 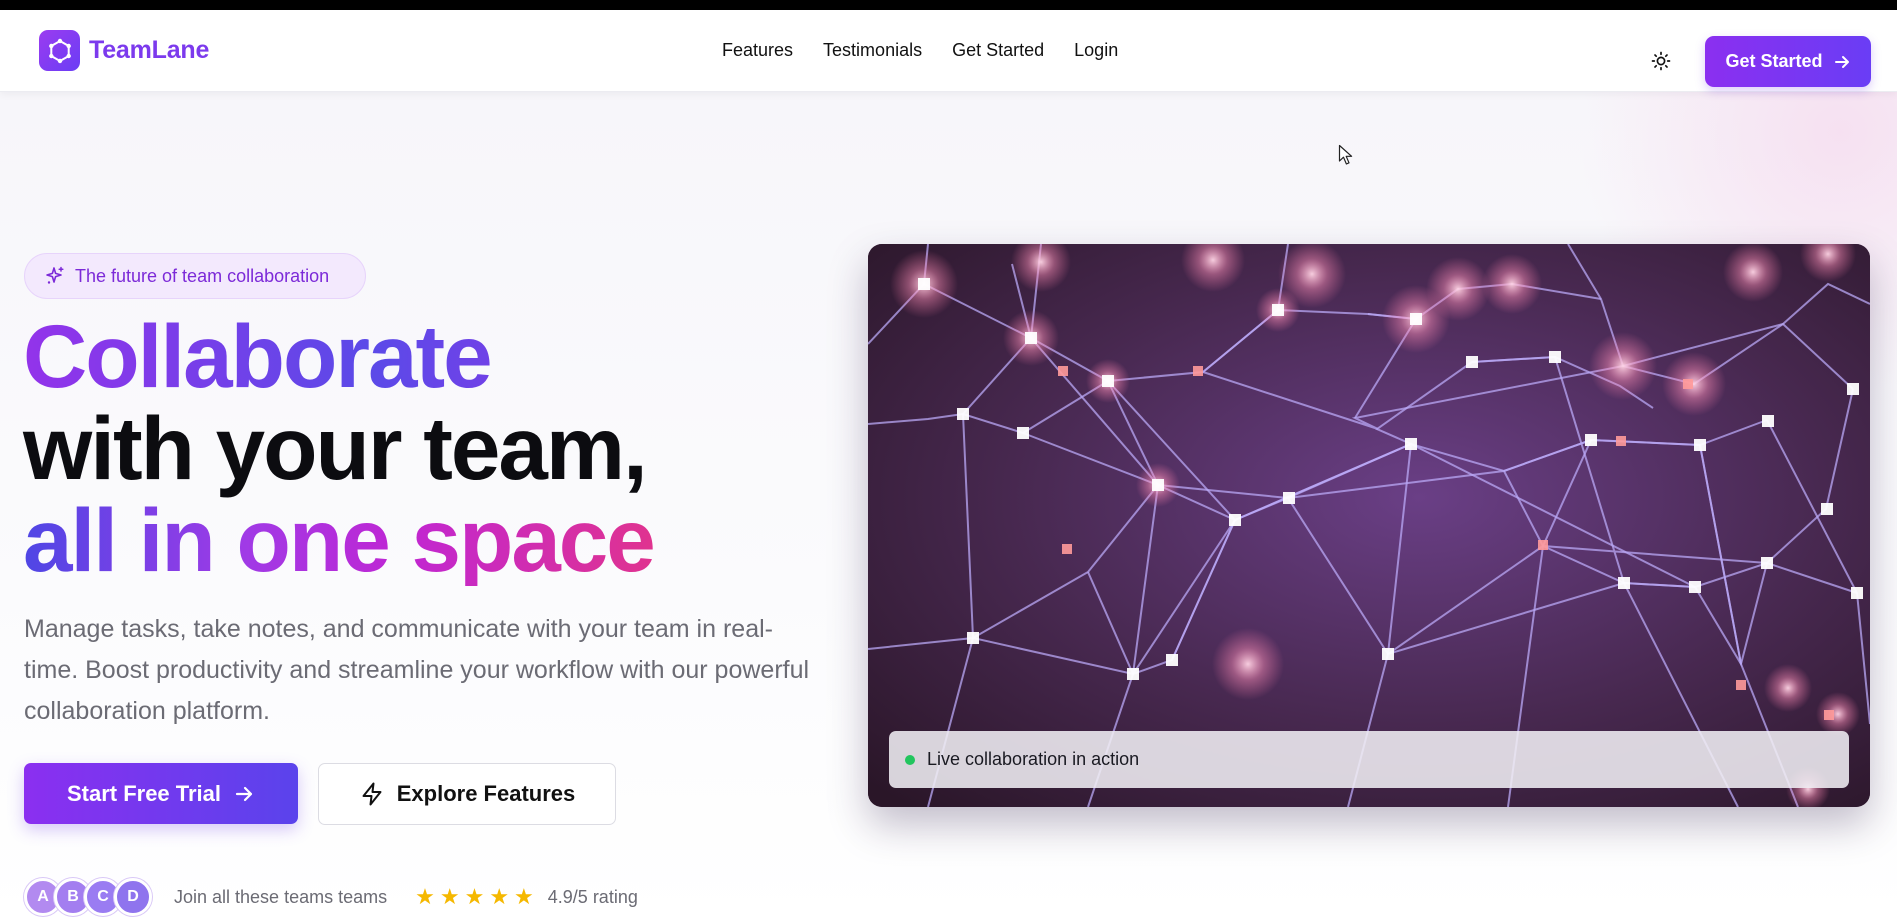 I want to click on nav-cta-label: Get Started, so click(x=1774, y=61).